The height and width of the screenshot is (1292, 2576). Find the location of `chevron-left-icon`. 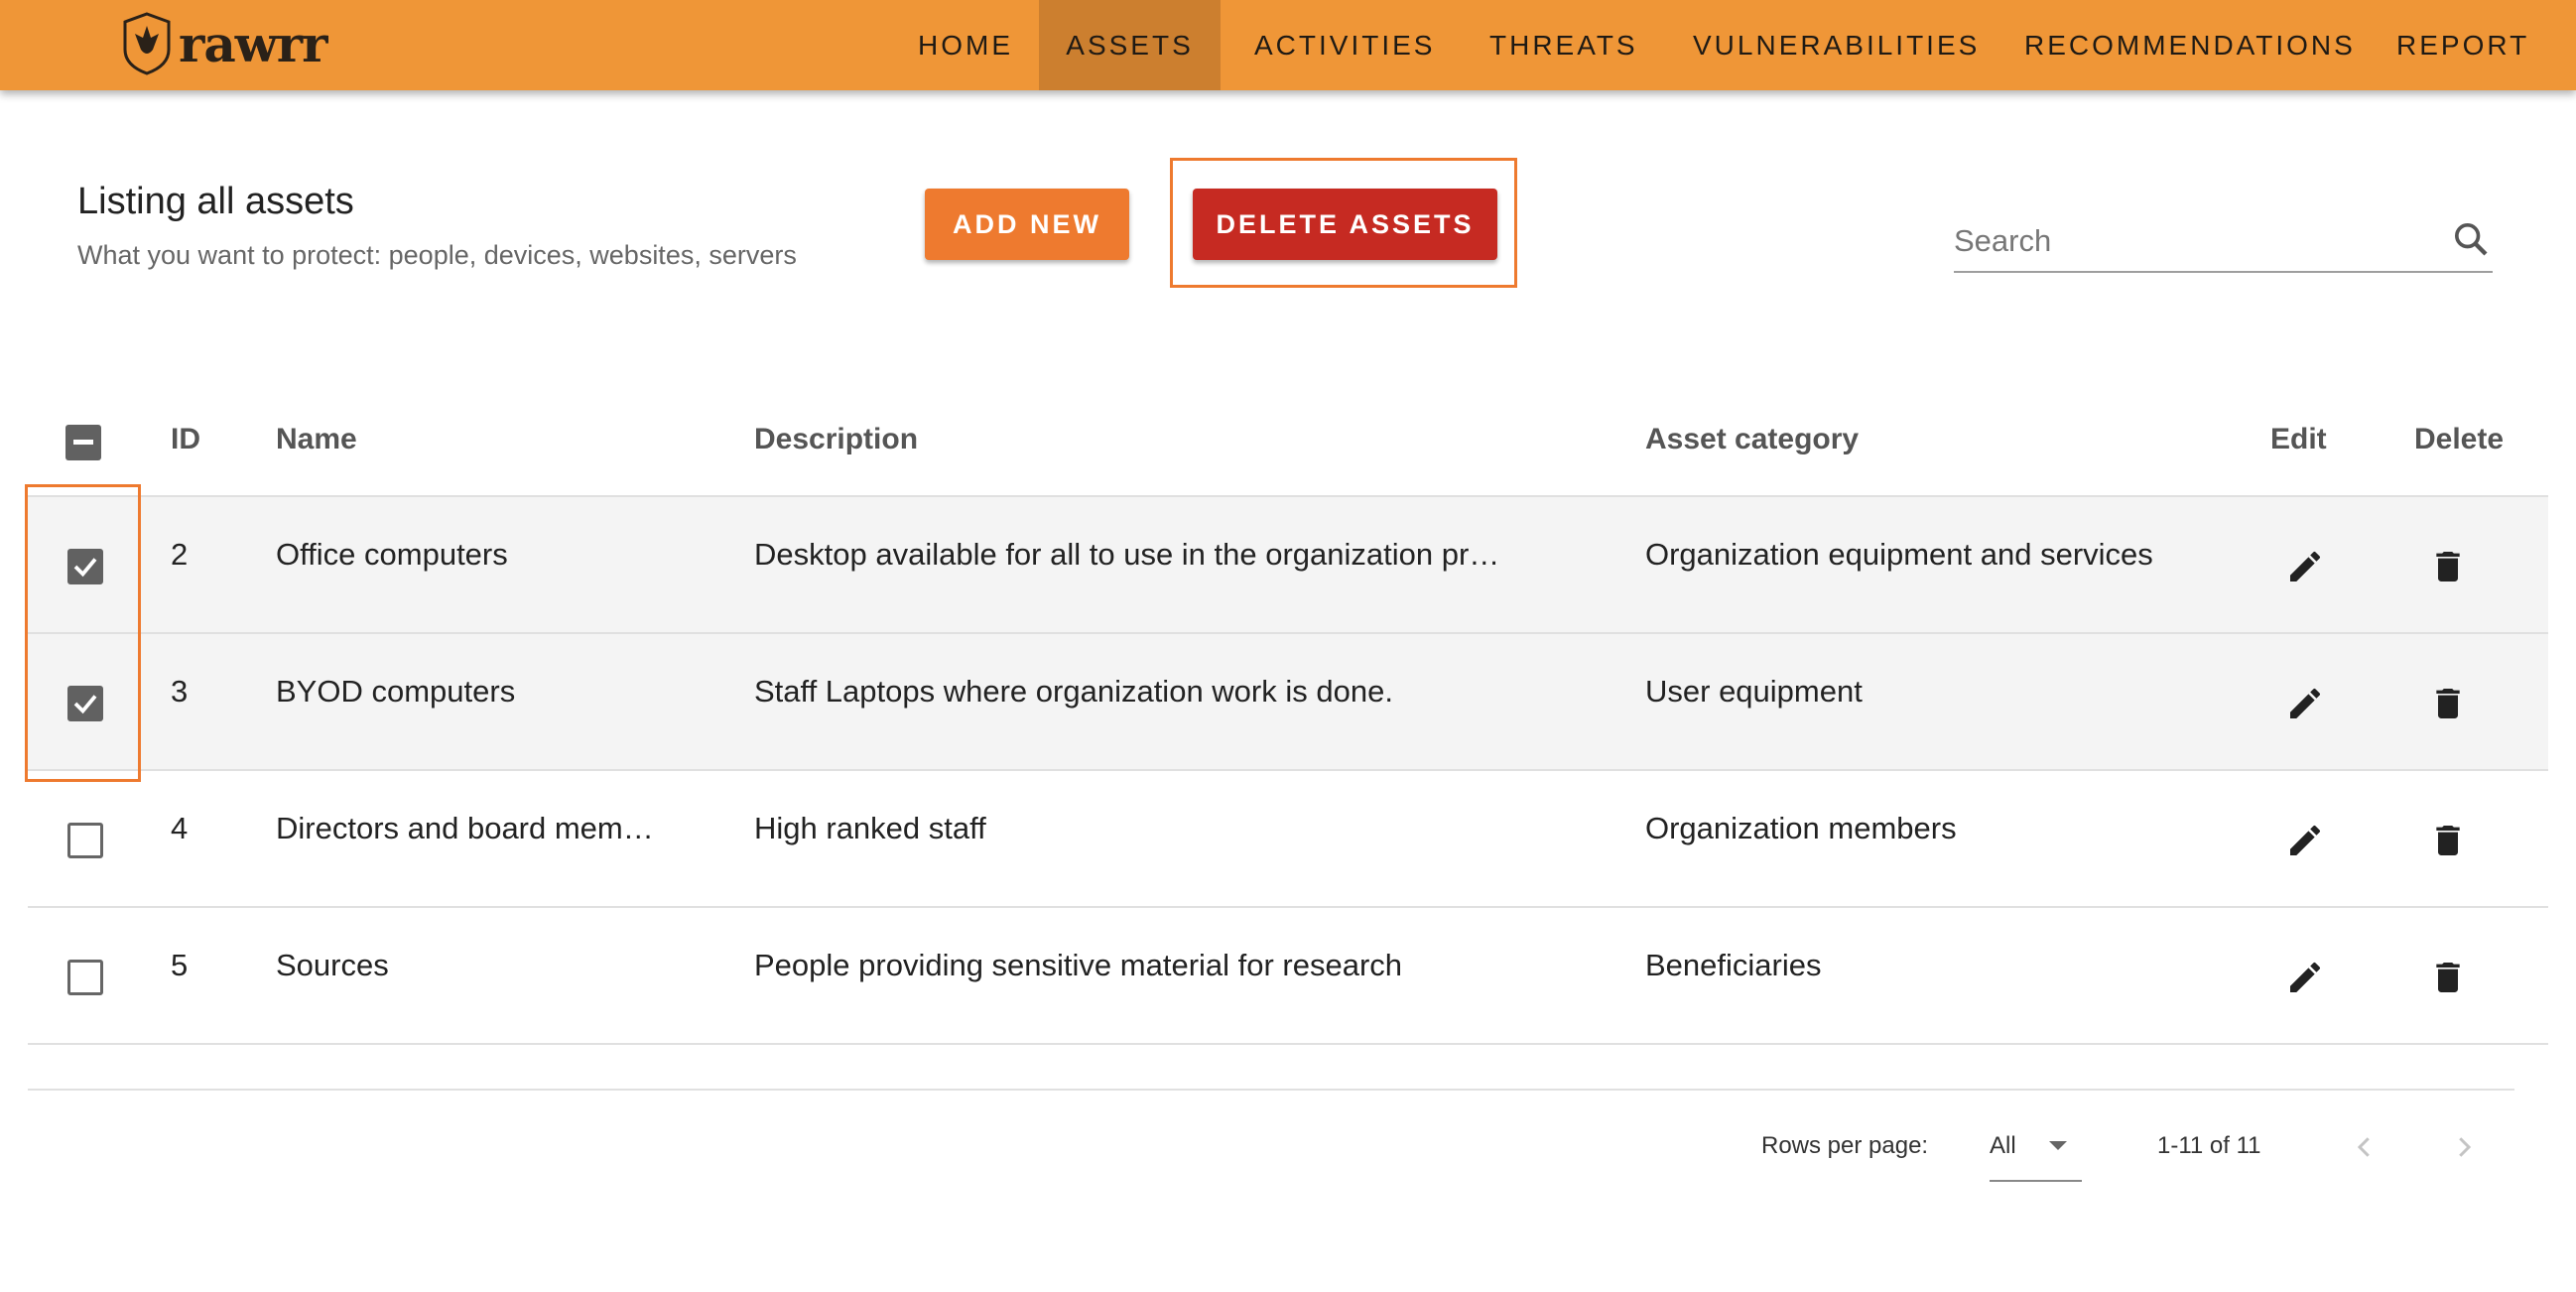

chevron-left-icon is located at coordinates (2365, 1147).